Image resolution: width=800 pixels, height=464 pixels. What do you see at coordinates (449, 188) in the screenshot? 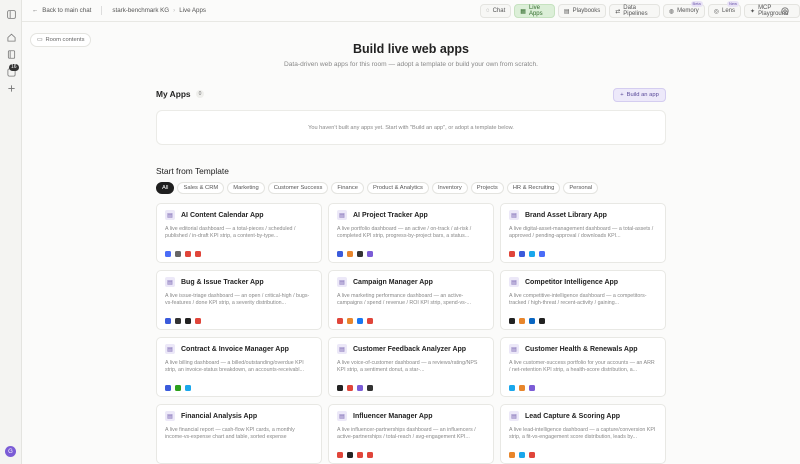
I see `filter-chip-inventory: Inventory` at bounding box center [449, 188].